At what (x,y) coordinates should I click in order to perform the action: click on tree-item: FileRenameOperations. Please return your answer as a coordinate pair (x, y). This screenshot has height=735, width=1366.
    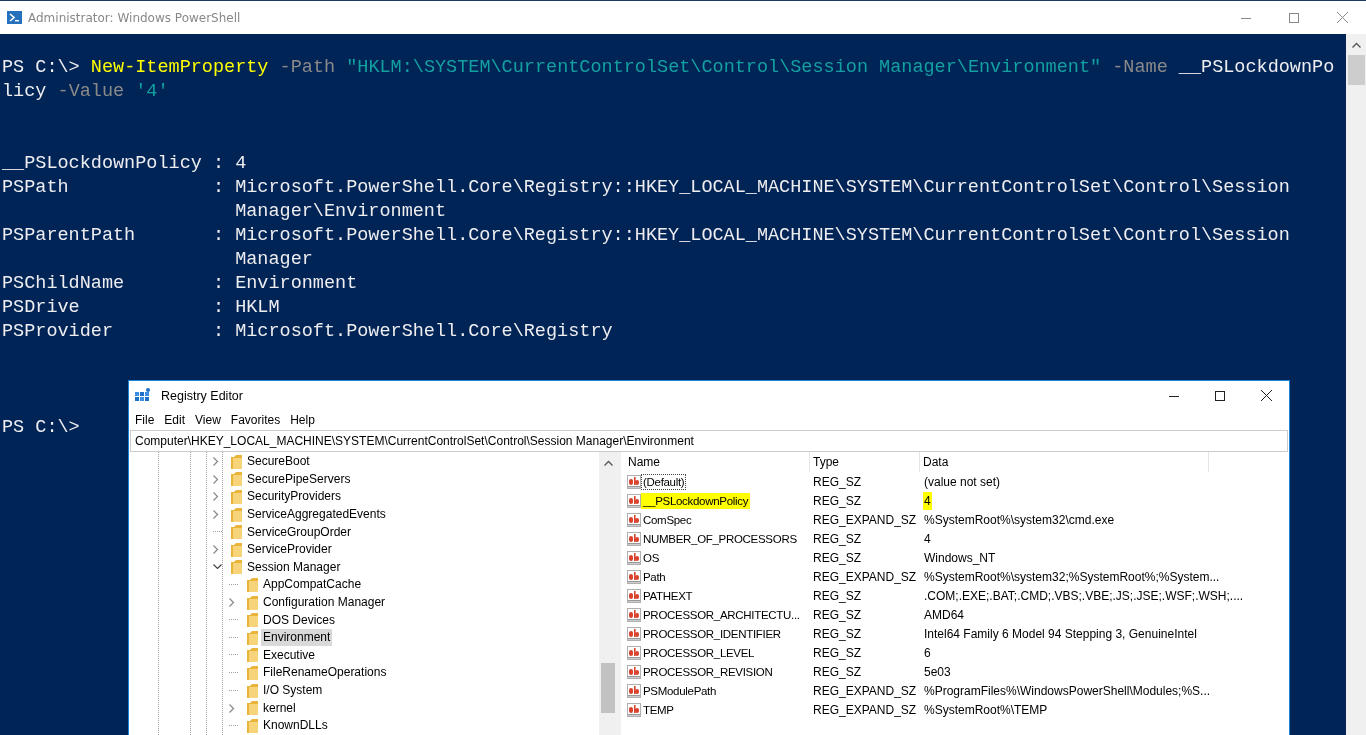
    Looking at the image, I should click on (325, 673).